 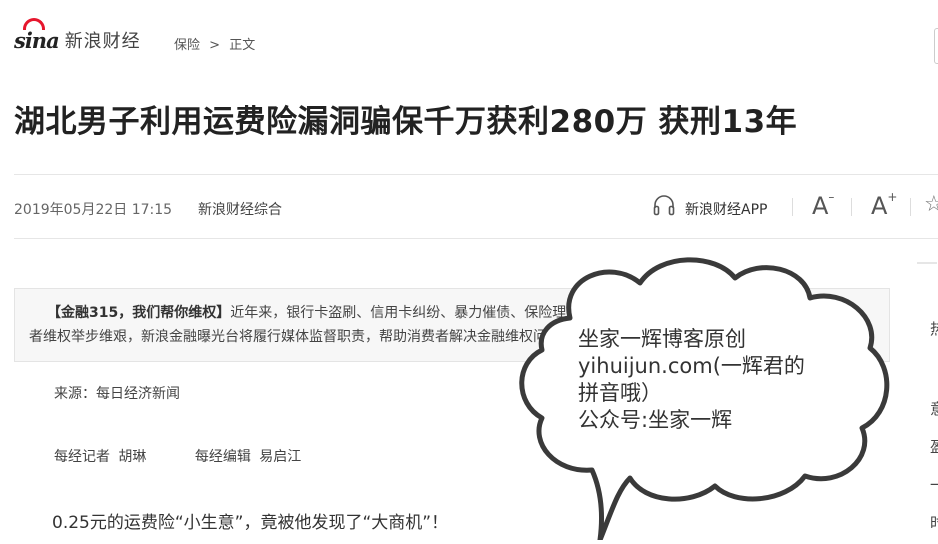 What do you see at coordinates (655, 420) in the screenshot?
I see `watermark-line: 公众号:坐家一辉` at bounding box center [655, 420].